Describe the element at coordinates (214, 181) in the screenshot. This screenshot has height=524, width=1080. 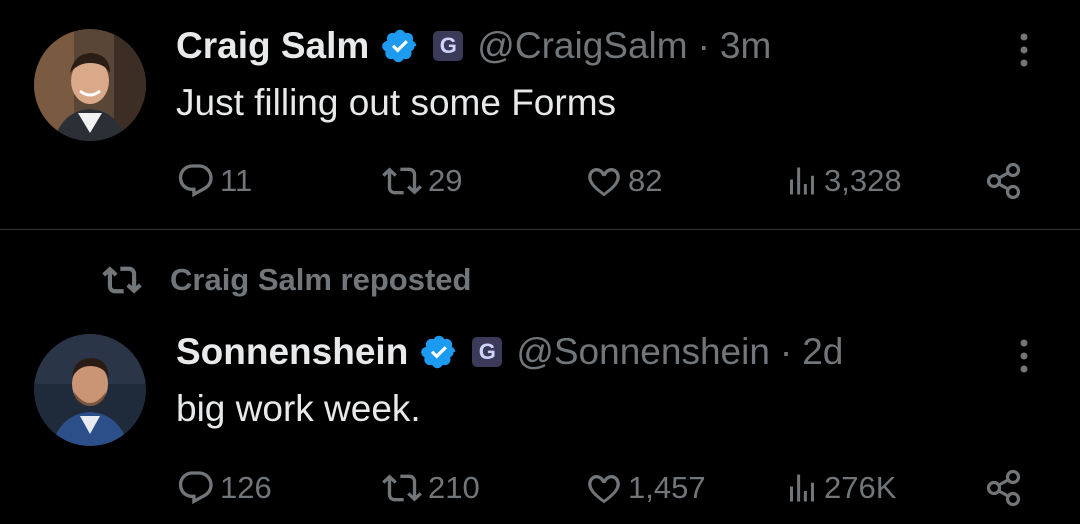
I see `reply-button: 11` at that location.